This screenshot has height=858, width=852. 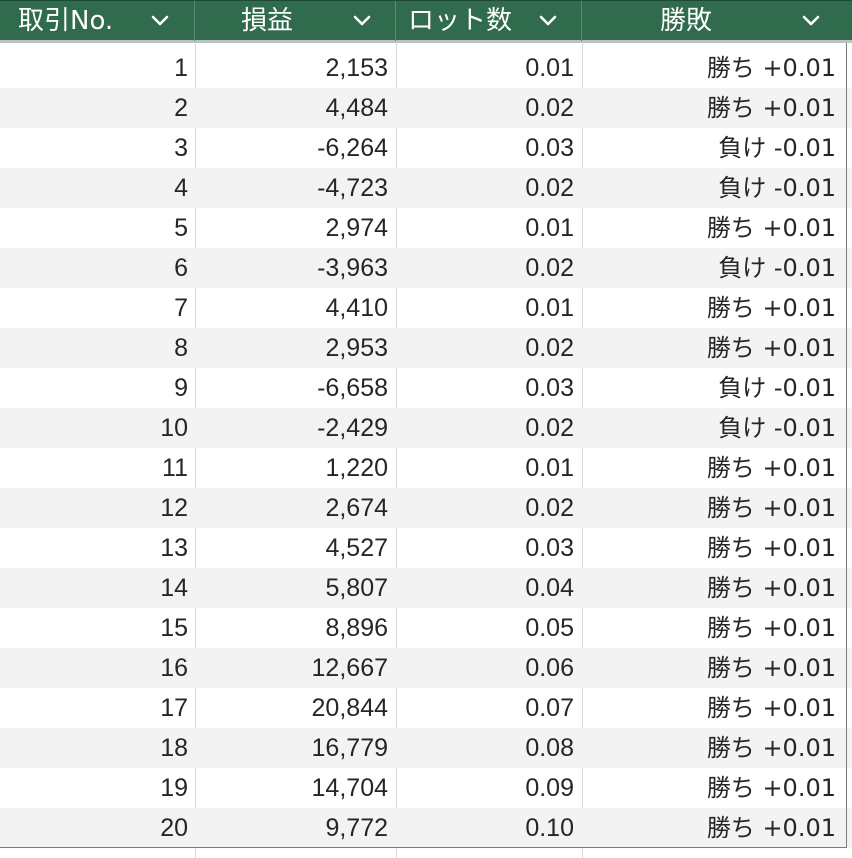 I want to click on table-row: 14 5,807 0.04 勝ち +0.01, so click(x=426, y=588).